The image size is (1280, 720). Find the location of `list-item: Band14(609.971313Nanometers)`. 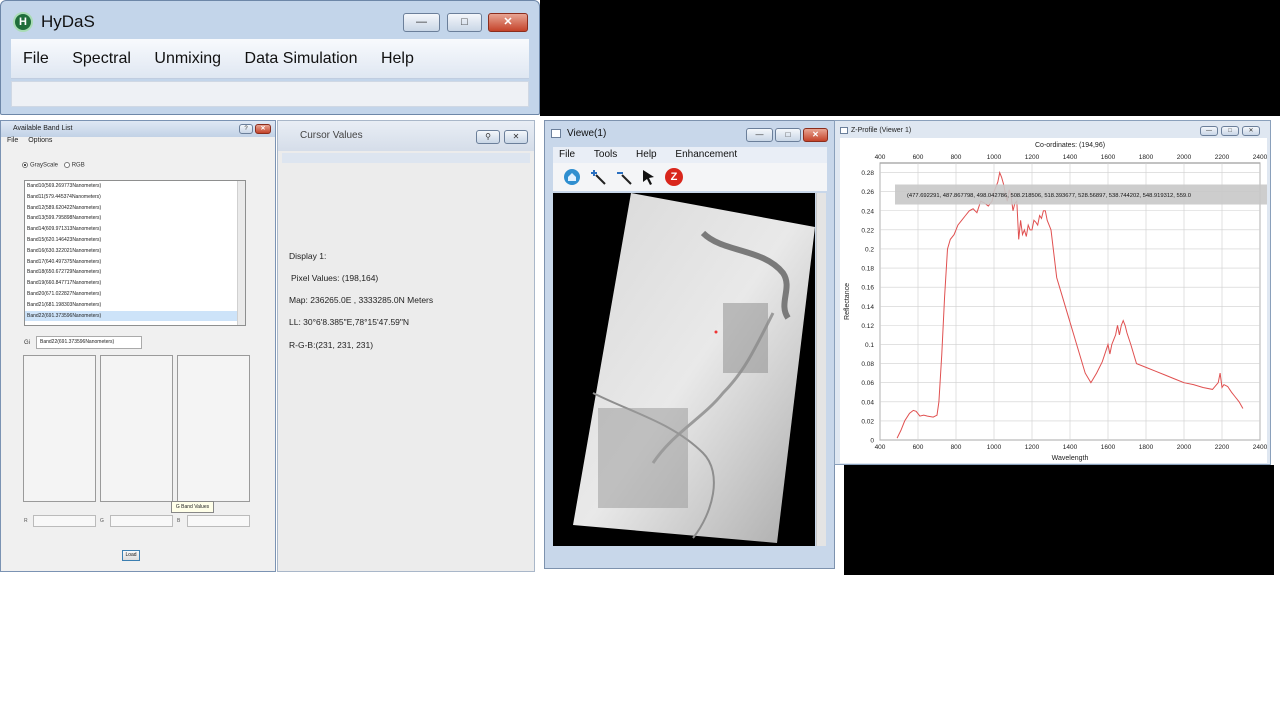

list-item: Band14(609.971313Nanometers) is located at coordinates (135, 229).